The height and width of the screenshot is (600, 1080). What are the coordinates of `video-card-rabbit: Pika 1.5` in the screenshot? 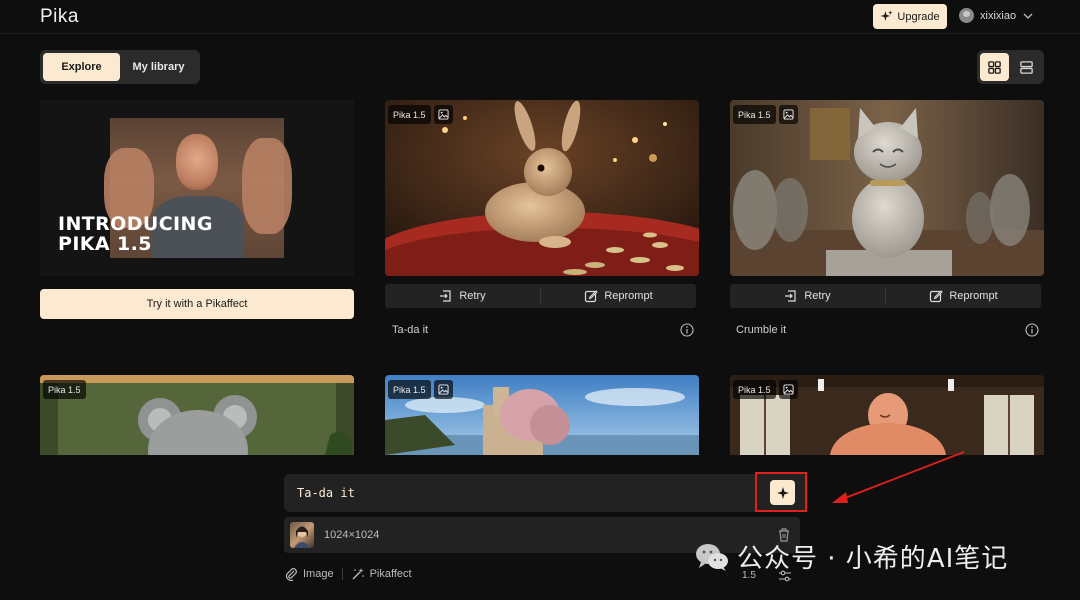 It's located at (542, 188).